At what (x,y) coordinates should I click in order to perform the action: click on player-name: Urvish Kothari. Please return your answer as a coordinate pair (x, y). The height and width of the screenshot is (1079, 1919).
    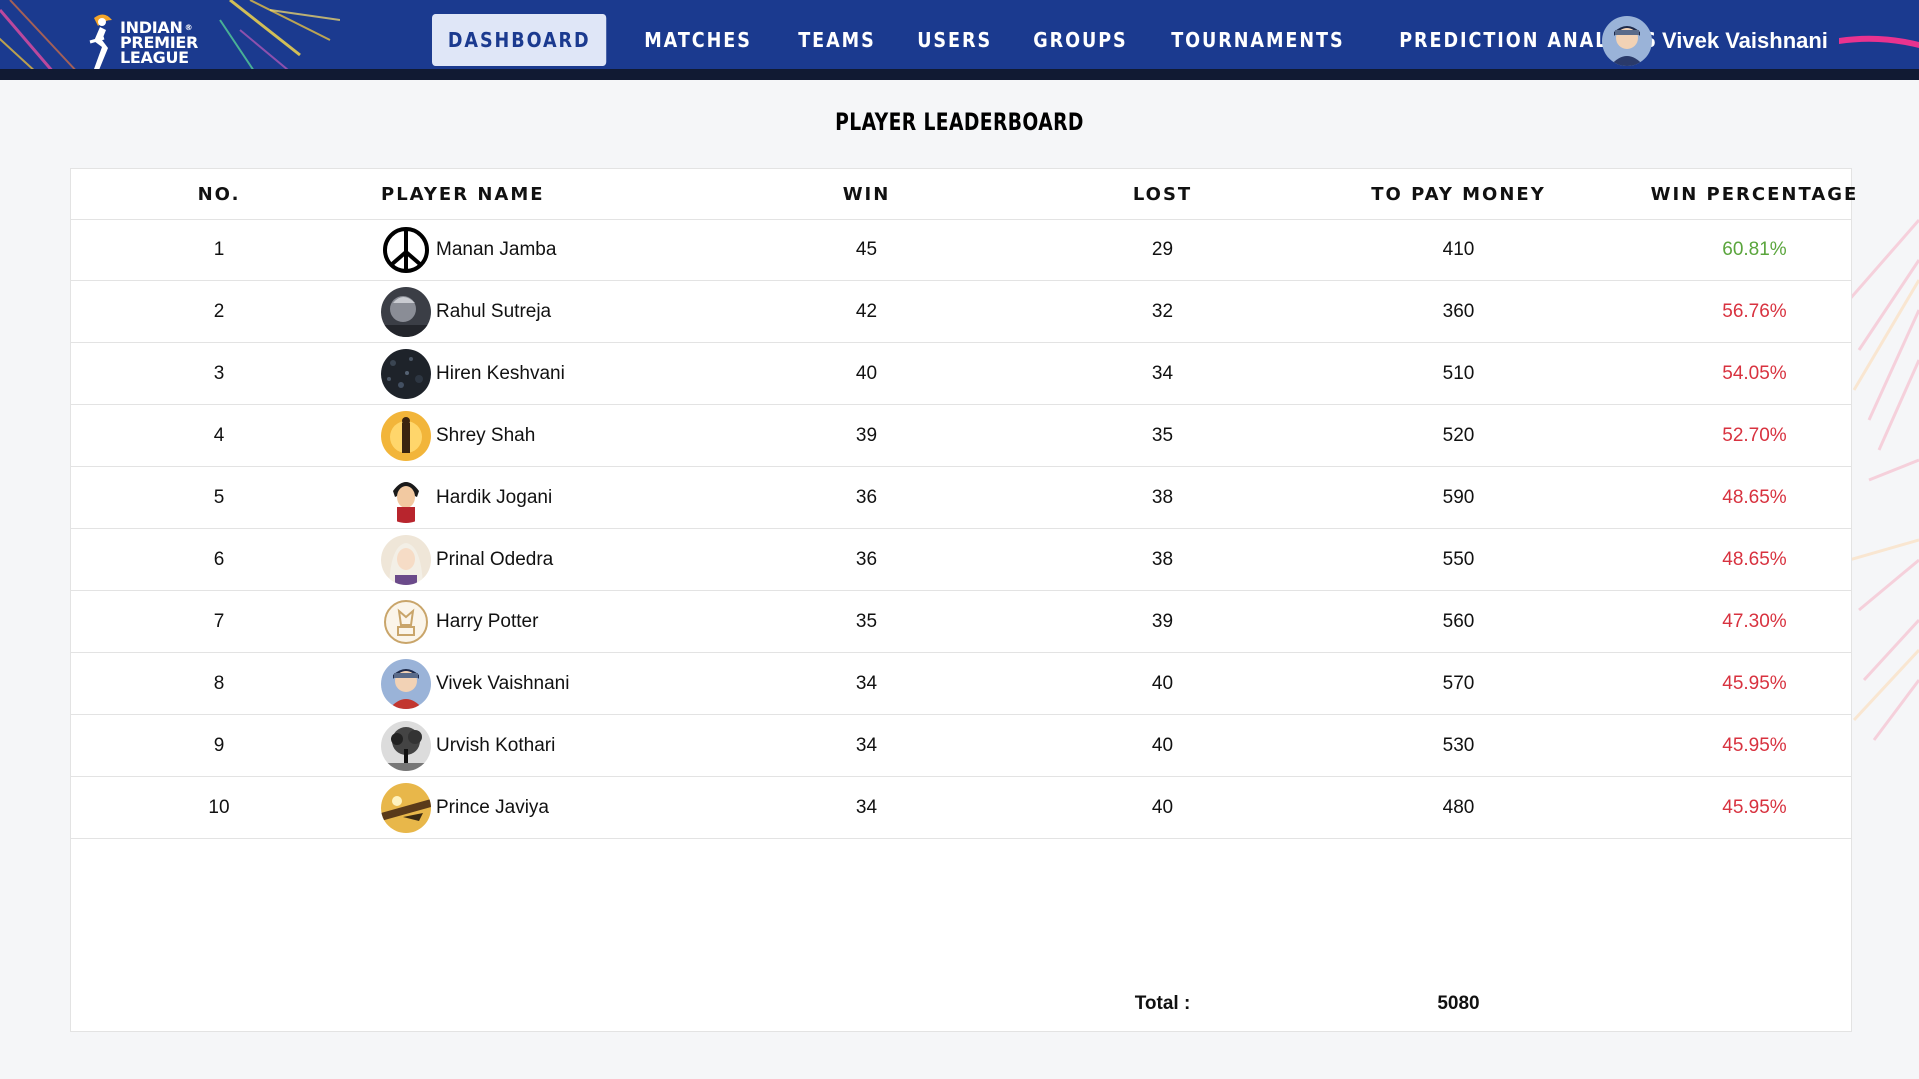
    Looking at the image, I should click on (495, 746).